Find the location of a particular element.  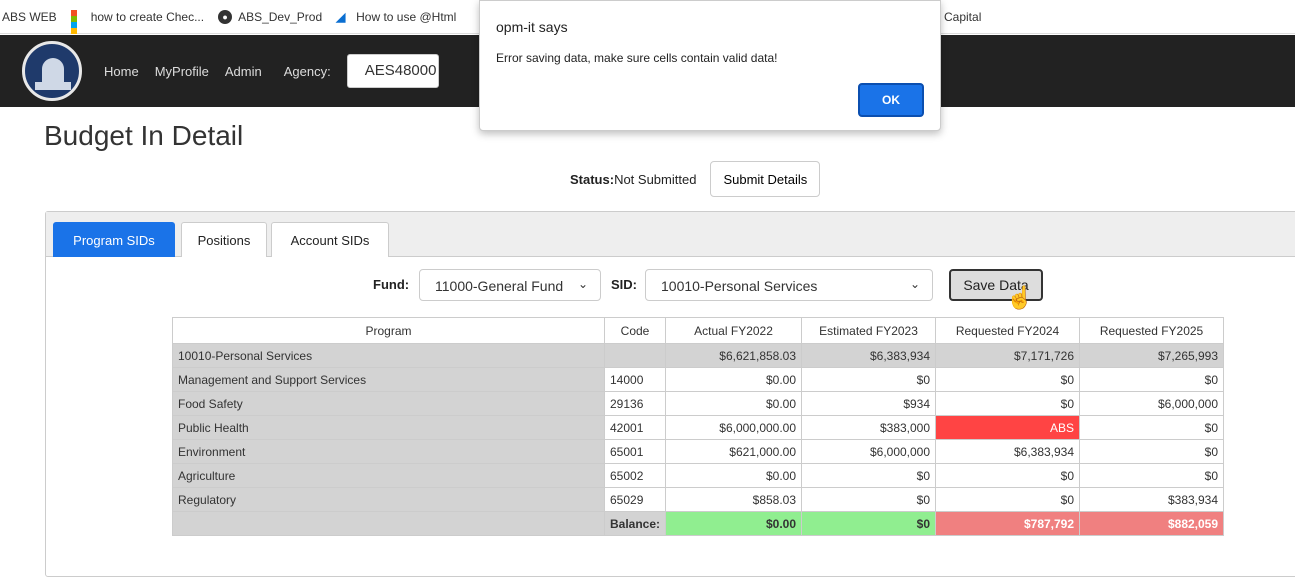

agency-seal-logo is located at coordinates (52, 71).